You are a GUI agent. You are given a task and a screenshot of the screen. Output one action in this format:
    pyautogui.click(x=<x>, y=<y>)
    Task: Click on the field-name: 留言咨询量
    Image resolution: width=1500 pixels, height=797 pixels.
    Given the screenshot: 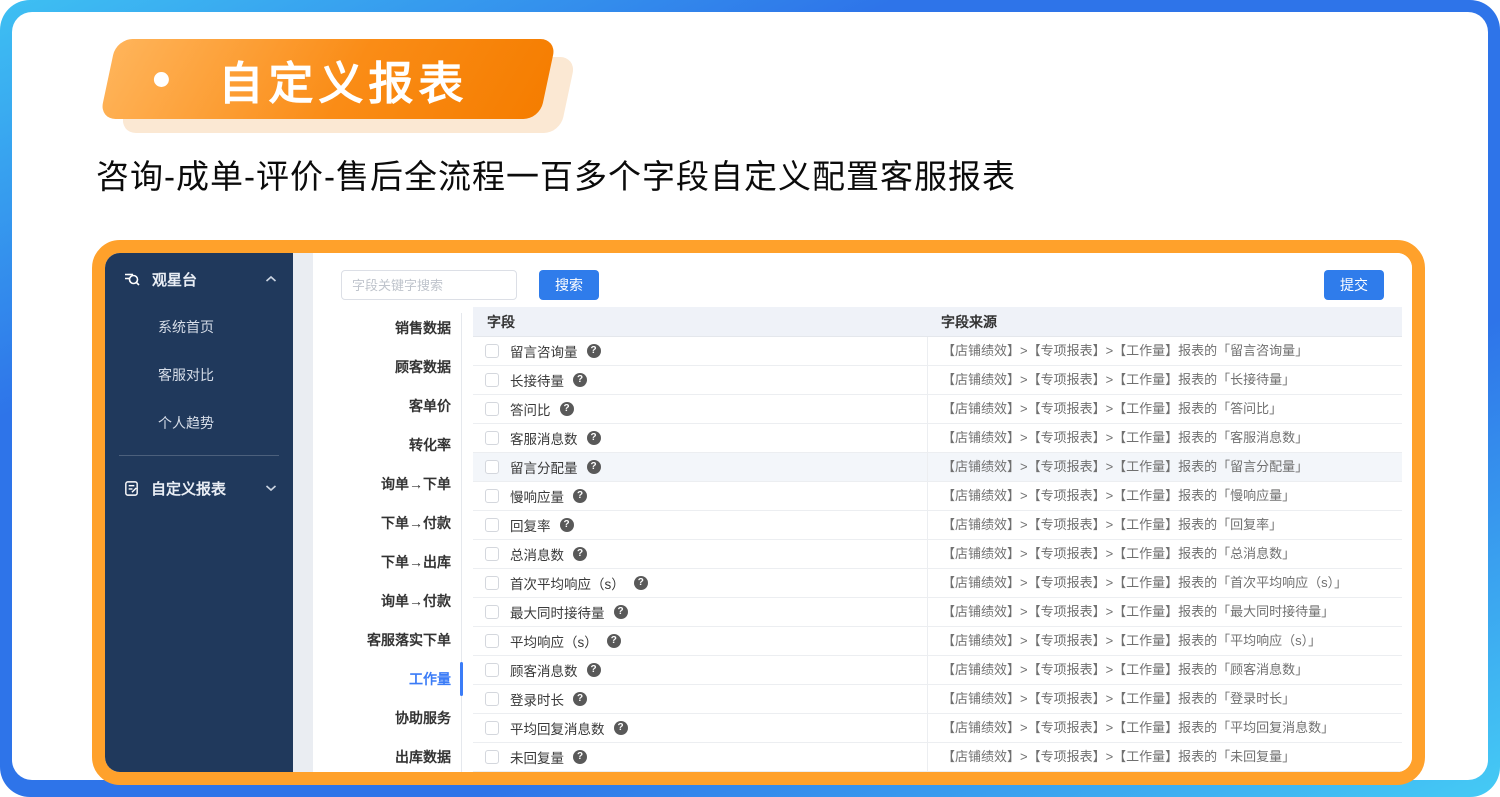 What is the action you would take?
    pyautogui.click(x=544, y=352)
    